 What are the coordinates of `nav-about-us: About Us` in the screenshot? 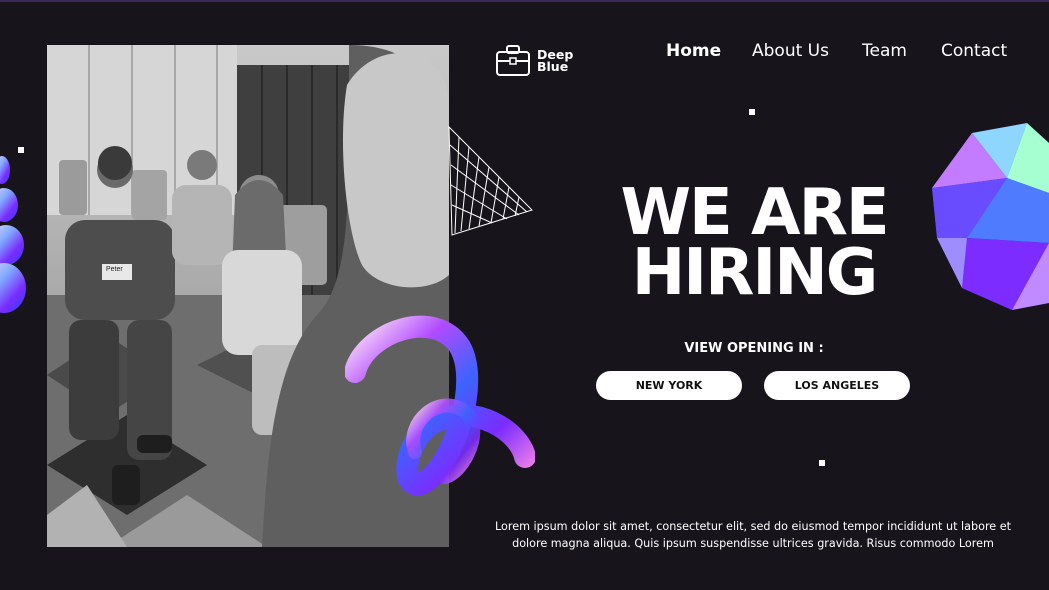 It's located at (790, 51).